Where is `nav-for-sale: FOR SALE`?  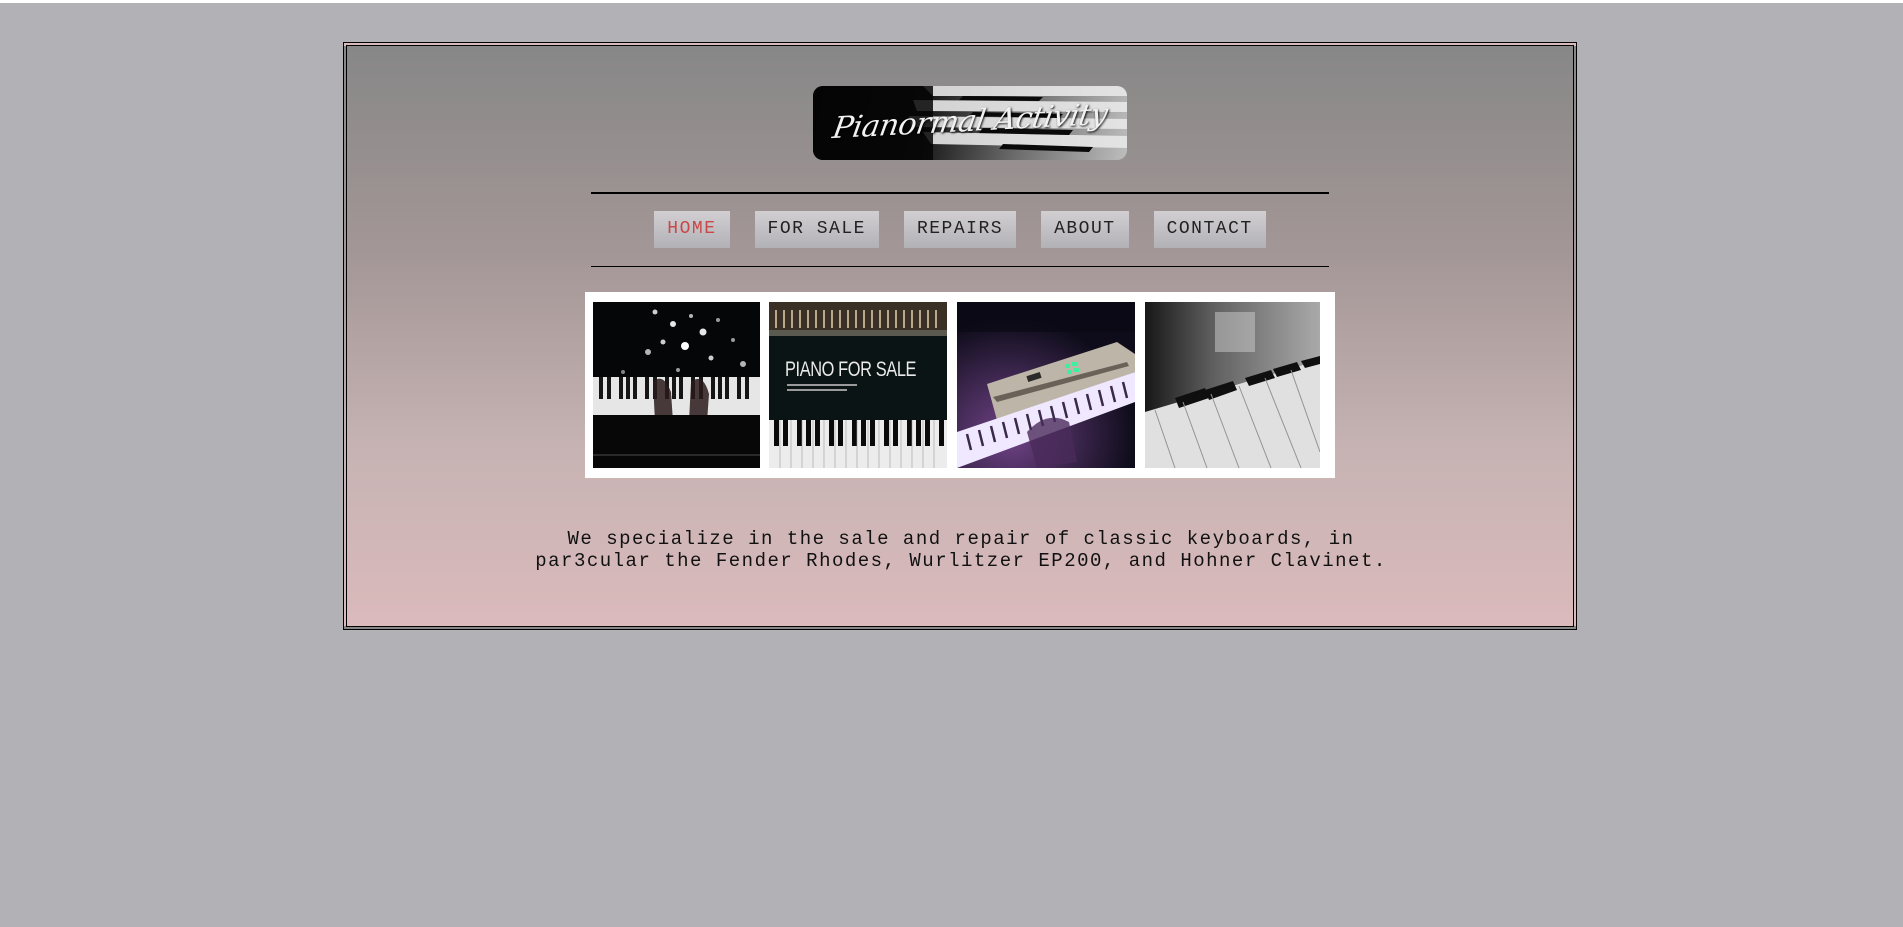
nav-for-sale: FOR SALE is located at coordinates (816, 229).